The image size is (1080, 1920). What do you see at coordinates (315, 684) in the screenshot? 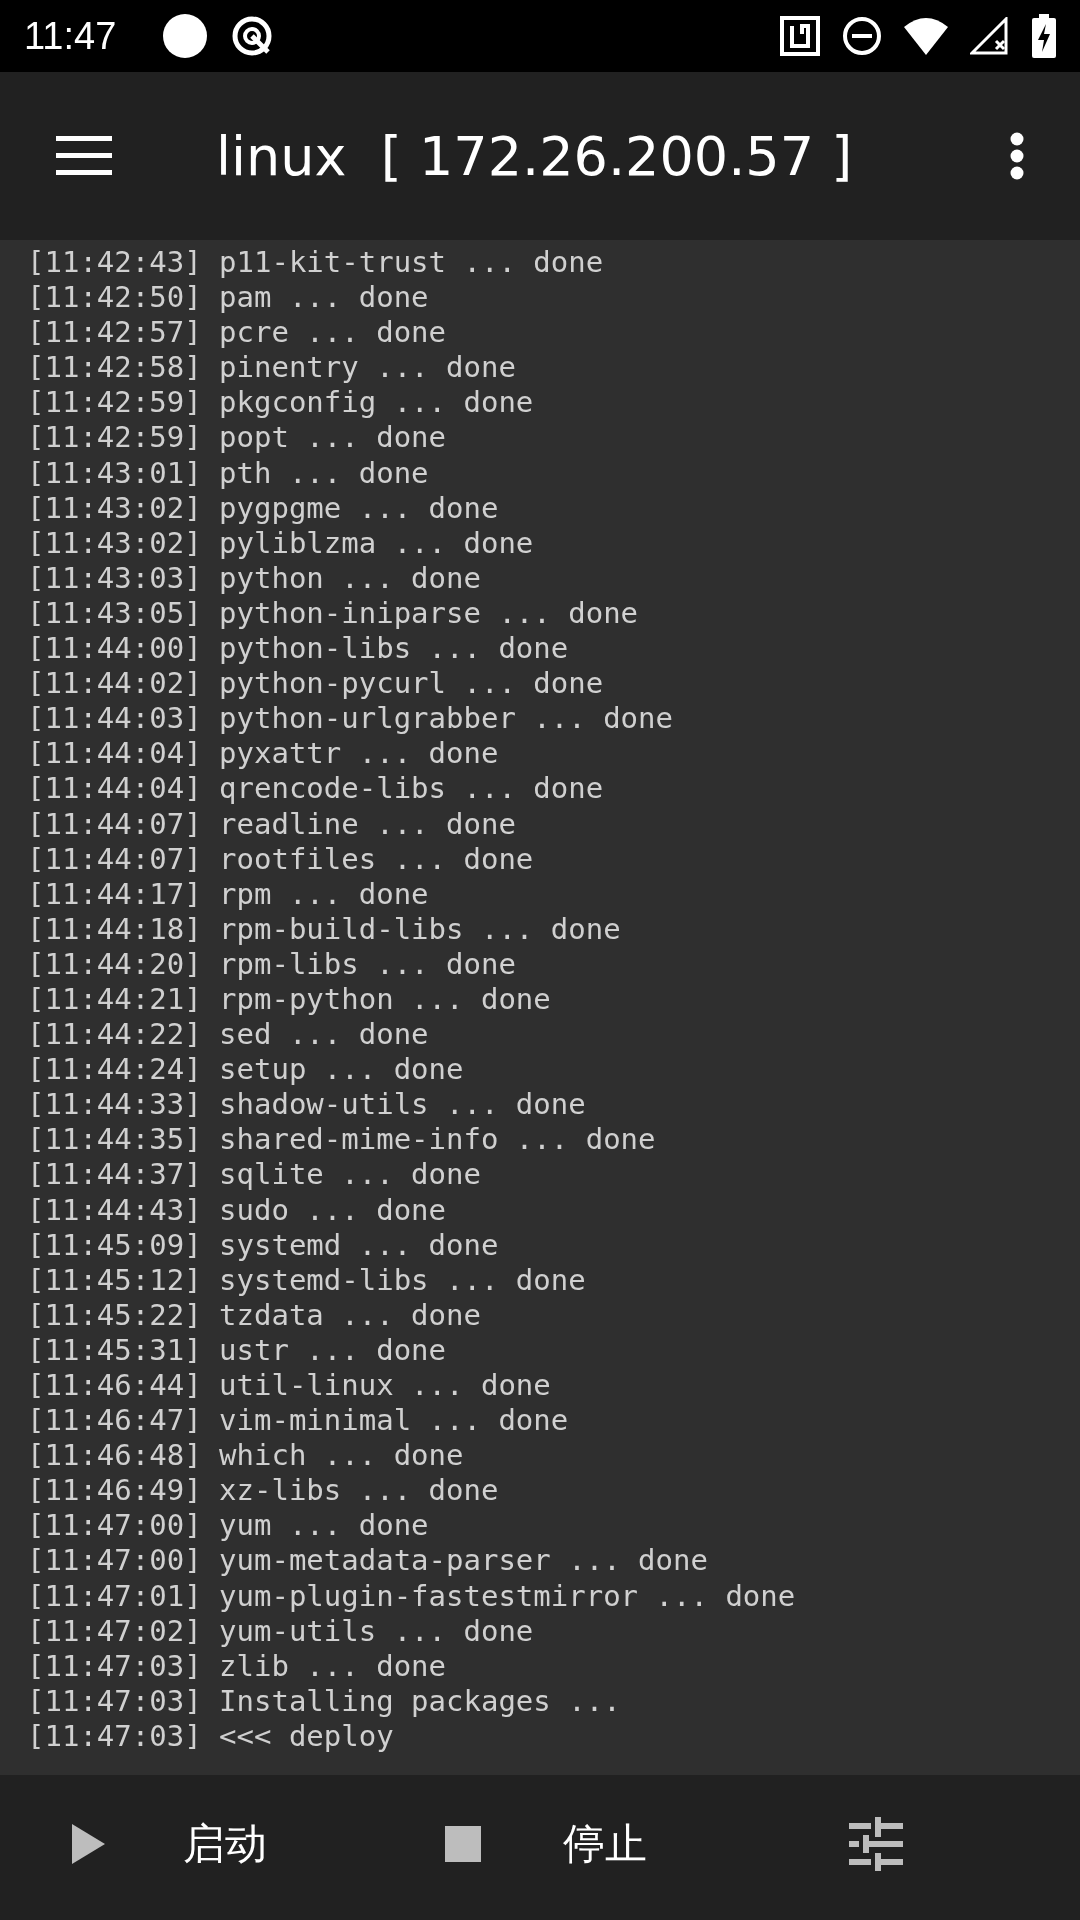
I see `log-line: [11:44:02] python-pycurl ... done` at bounding box center [315, 684].